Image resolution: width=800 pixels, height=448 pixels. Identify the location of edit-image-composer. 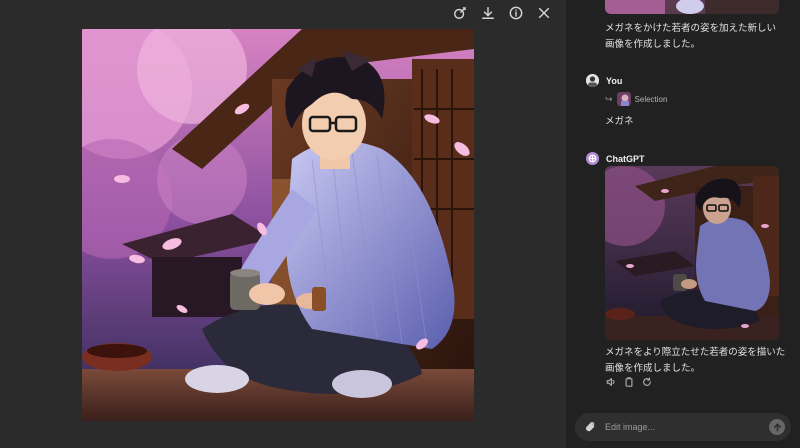
(683, 427).